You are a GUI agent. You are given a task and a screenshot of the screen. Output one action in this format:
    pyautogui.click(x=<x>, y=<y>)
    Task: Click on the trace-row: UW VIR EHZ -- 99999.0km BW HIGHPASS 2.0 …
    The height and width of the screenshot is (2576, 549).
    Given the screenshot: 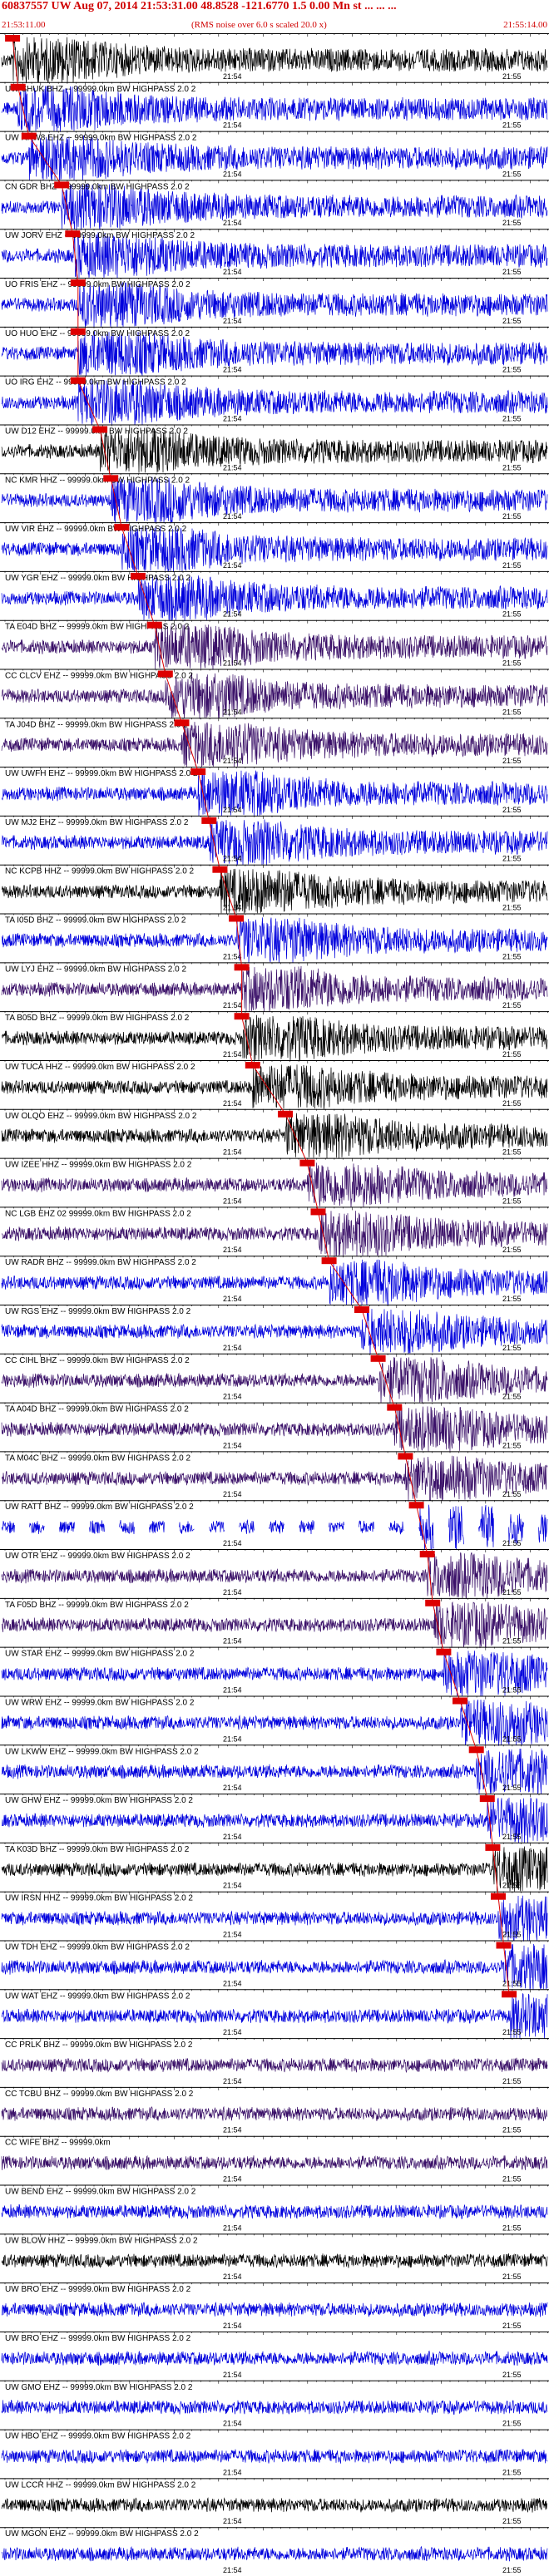 What is the action you would take?
    pyautogui.click(x=274, y=547)
    